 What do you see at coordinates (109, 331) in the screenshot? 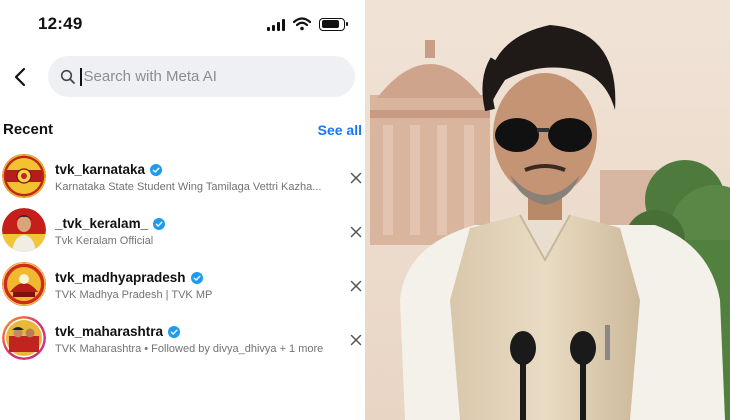
I see `username: tvk_maharashtra` at bounding box center [109, 331].